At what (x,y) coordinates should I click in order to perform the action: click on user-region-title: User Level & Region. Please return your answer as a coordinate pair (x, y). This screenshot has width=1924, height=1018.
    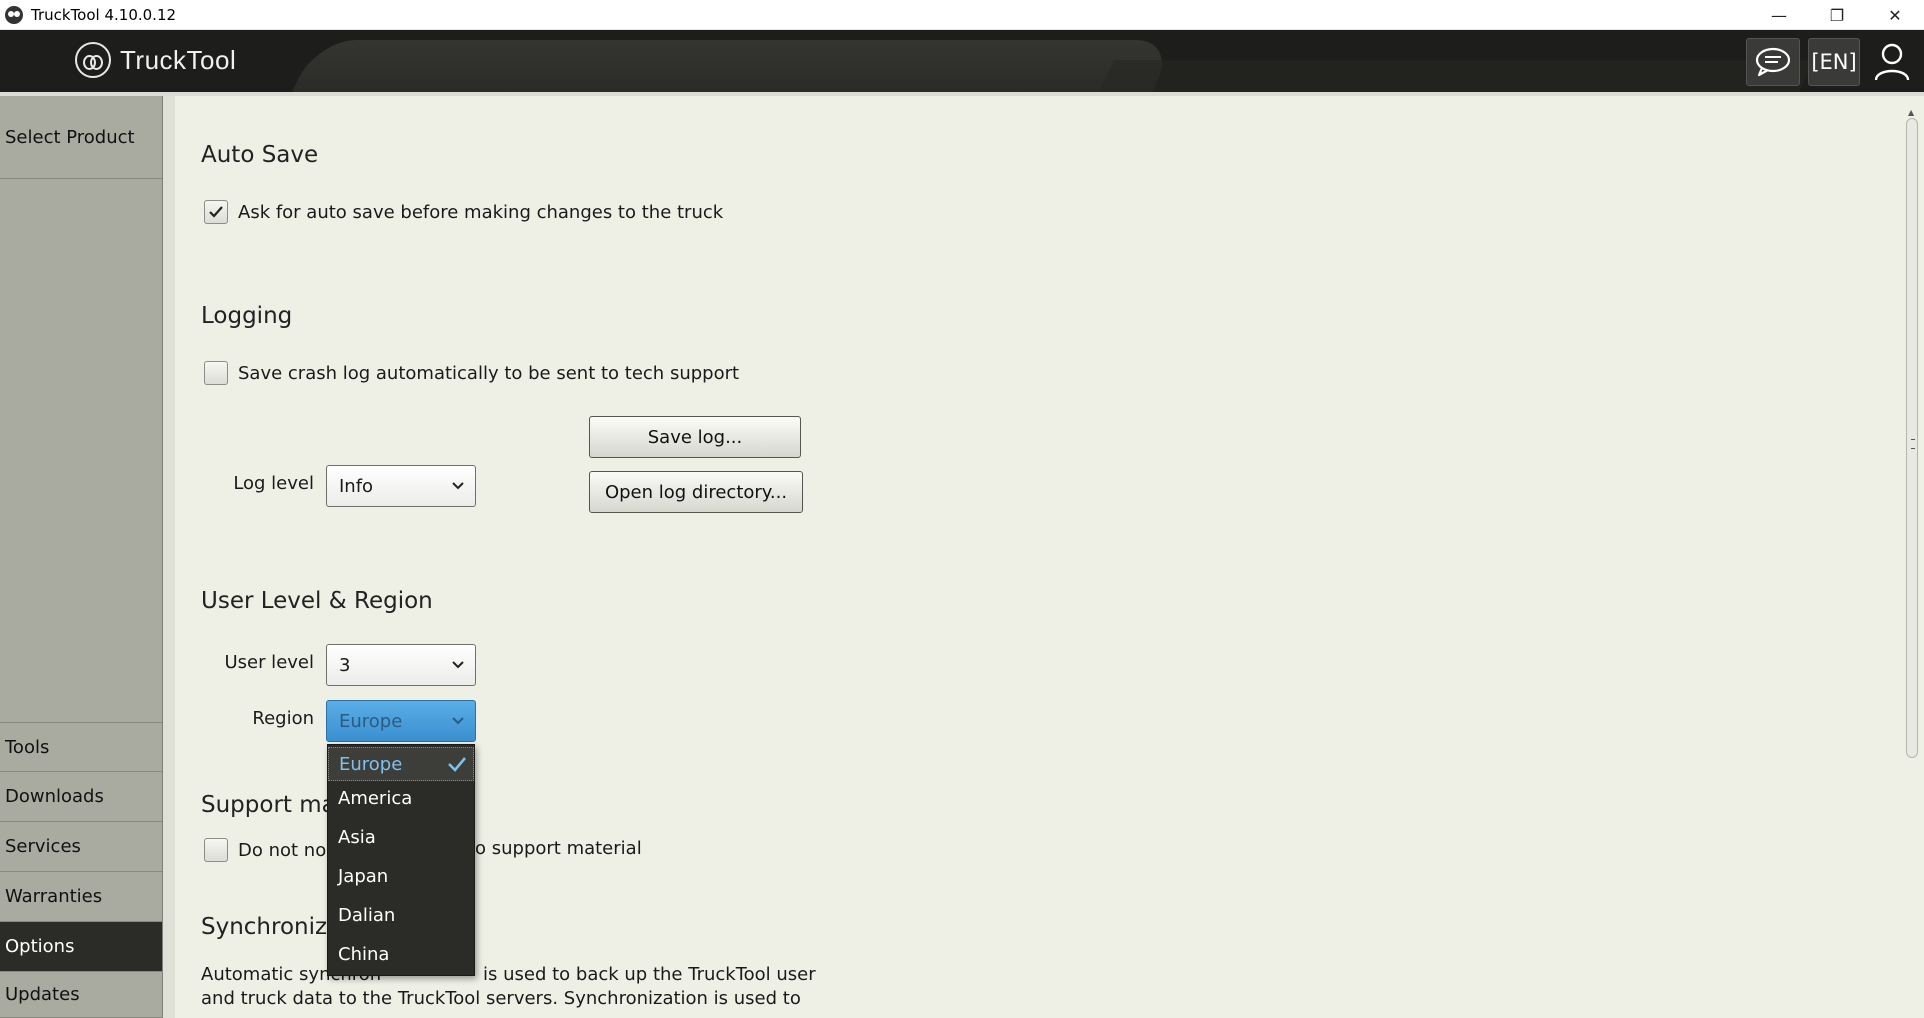
    Looking at the image, I should click on (317, 601).